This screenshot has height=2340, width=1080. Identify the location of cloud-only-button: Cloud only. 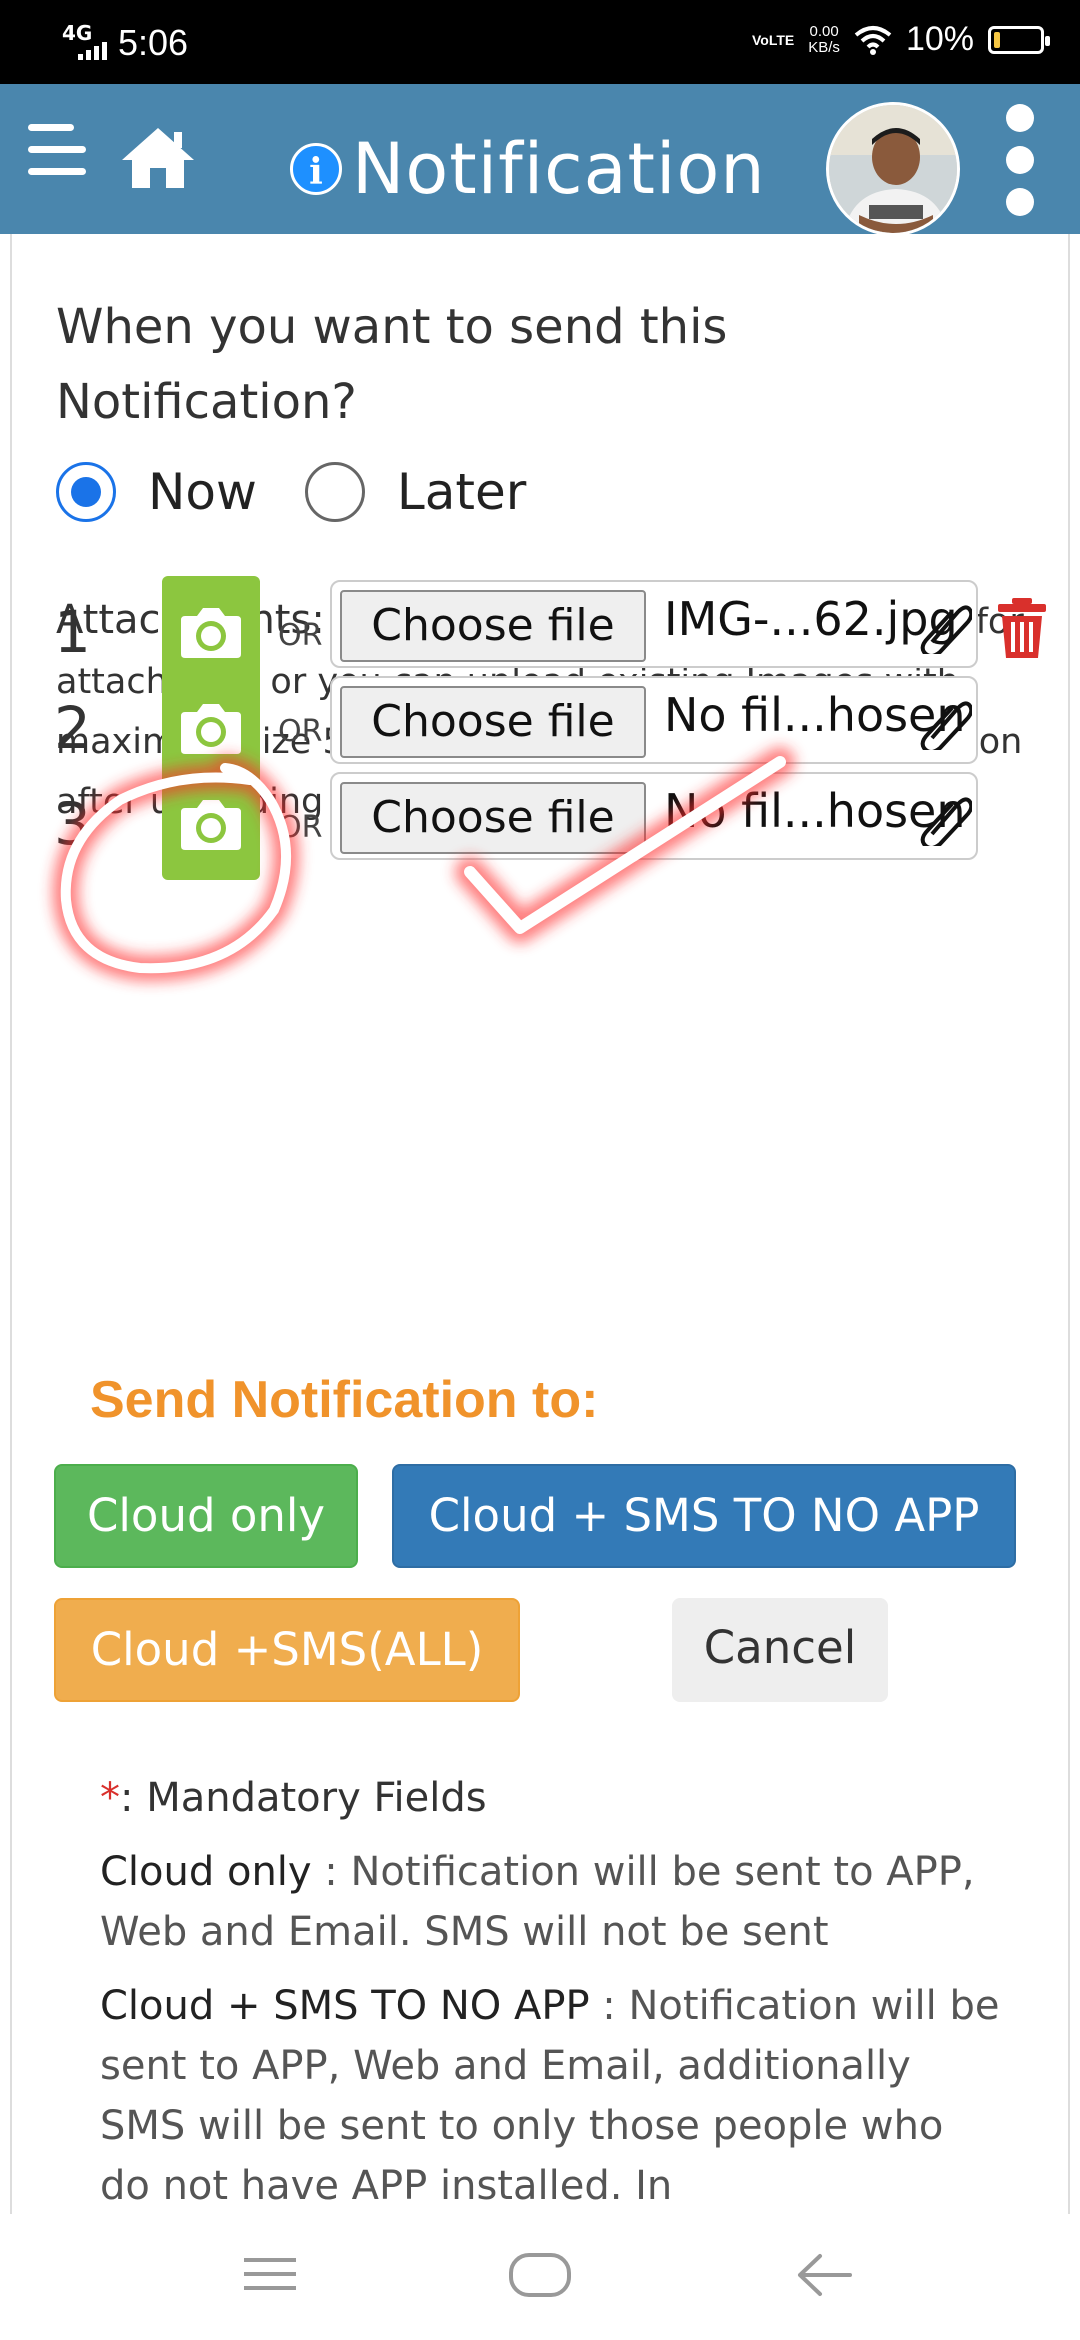
(206, 1516).